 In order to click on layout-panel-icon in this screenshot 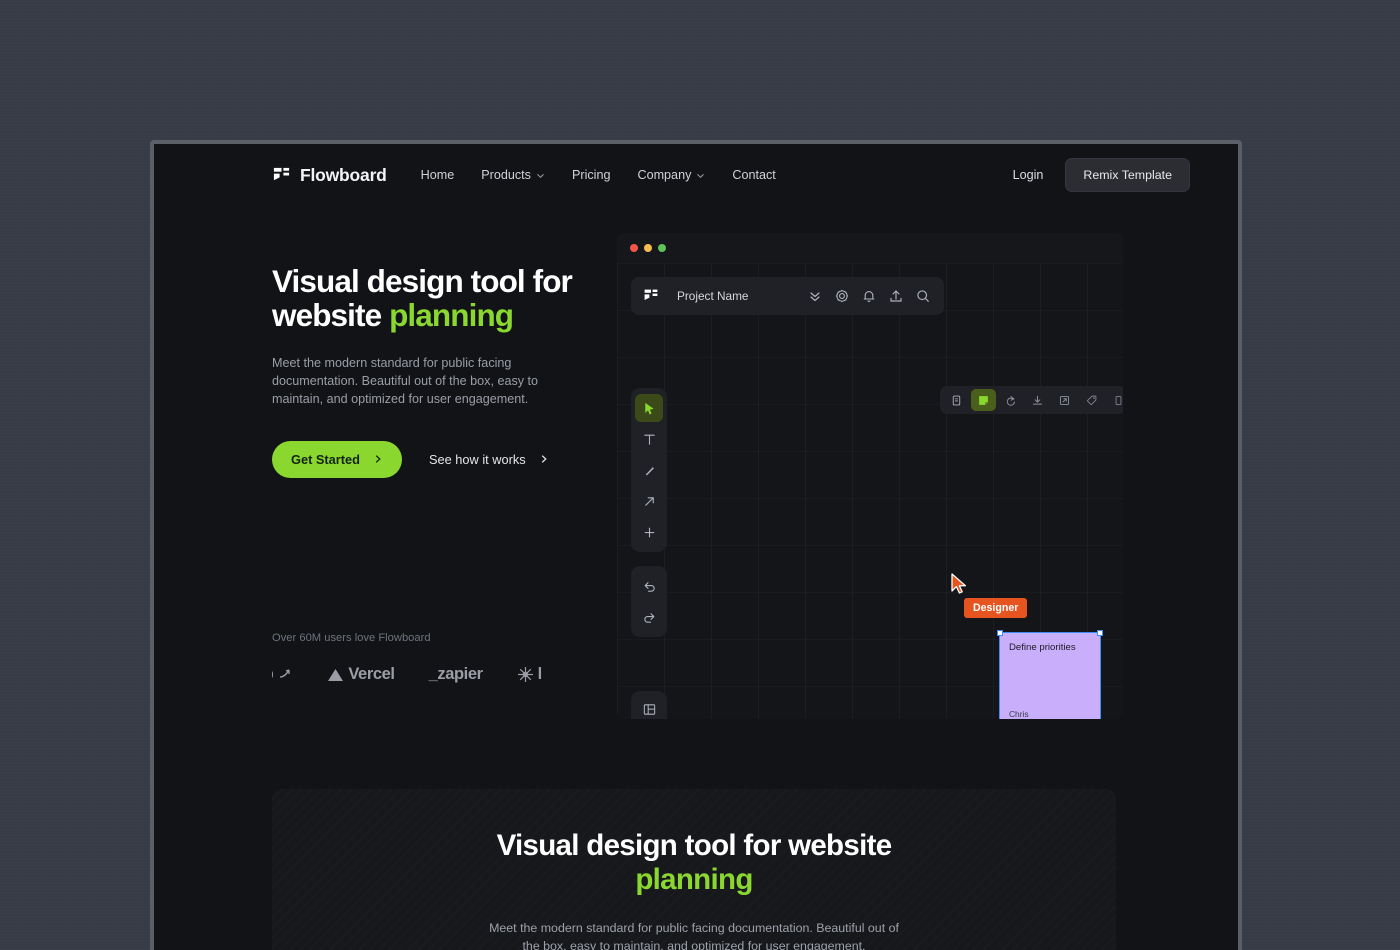, I will do `click(649, 709)`.